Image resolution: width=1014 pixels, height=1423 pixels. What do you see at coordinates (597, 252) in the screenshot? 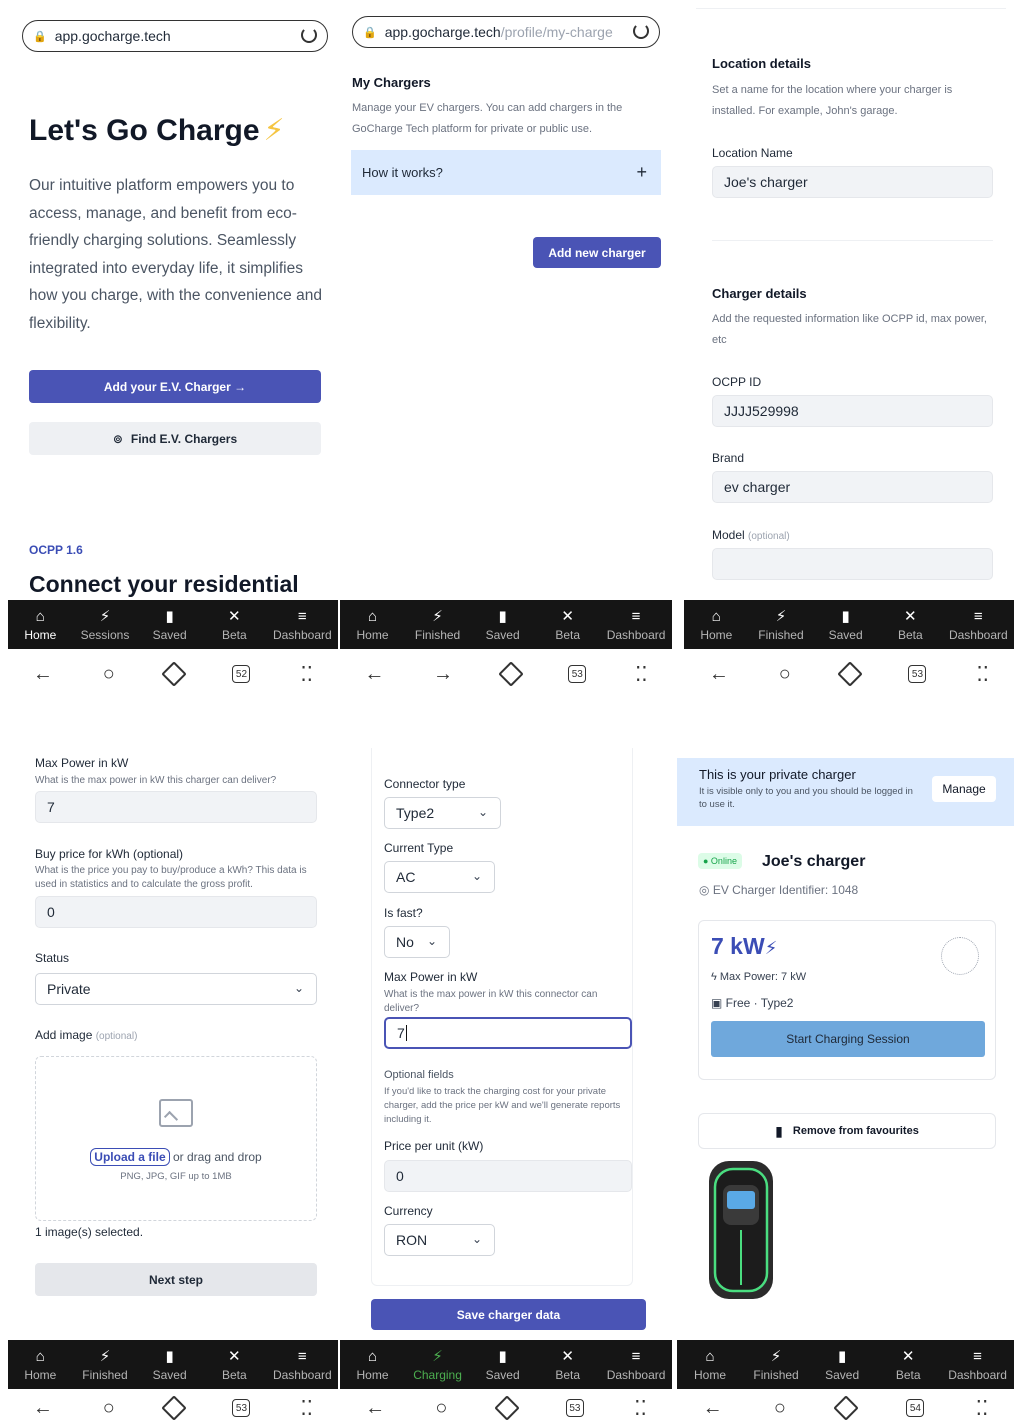
I see `add-new-charger-button: Add new charger` at bounding box center [597, 252].